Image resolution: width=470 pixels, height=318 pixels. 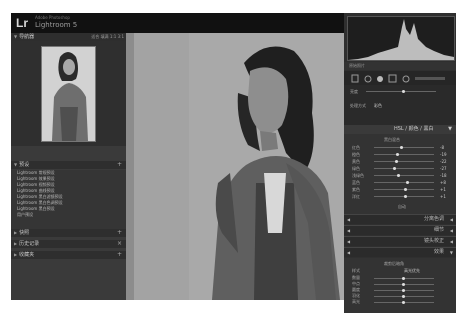 I want to click on presets-header: ▼ 预设 +, so click(x=68, y=165).